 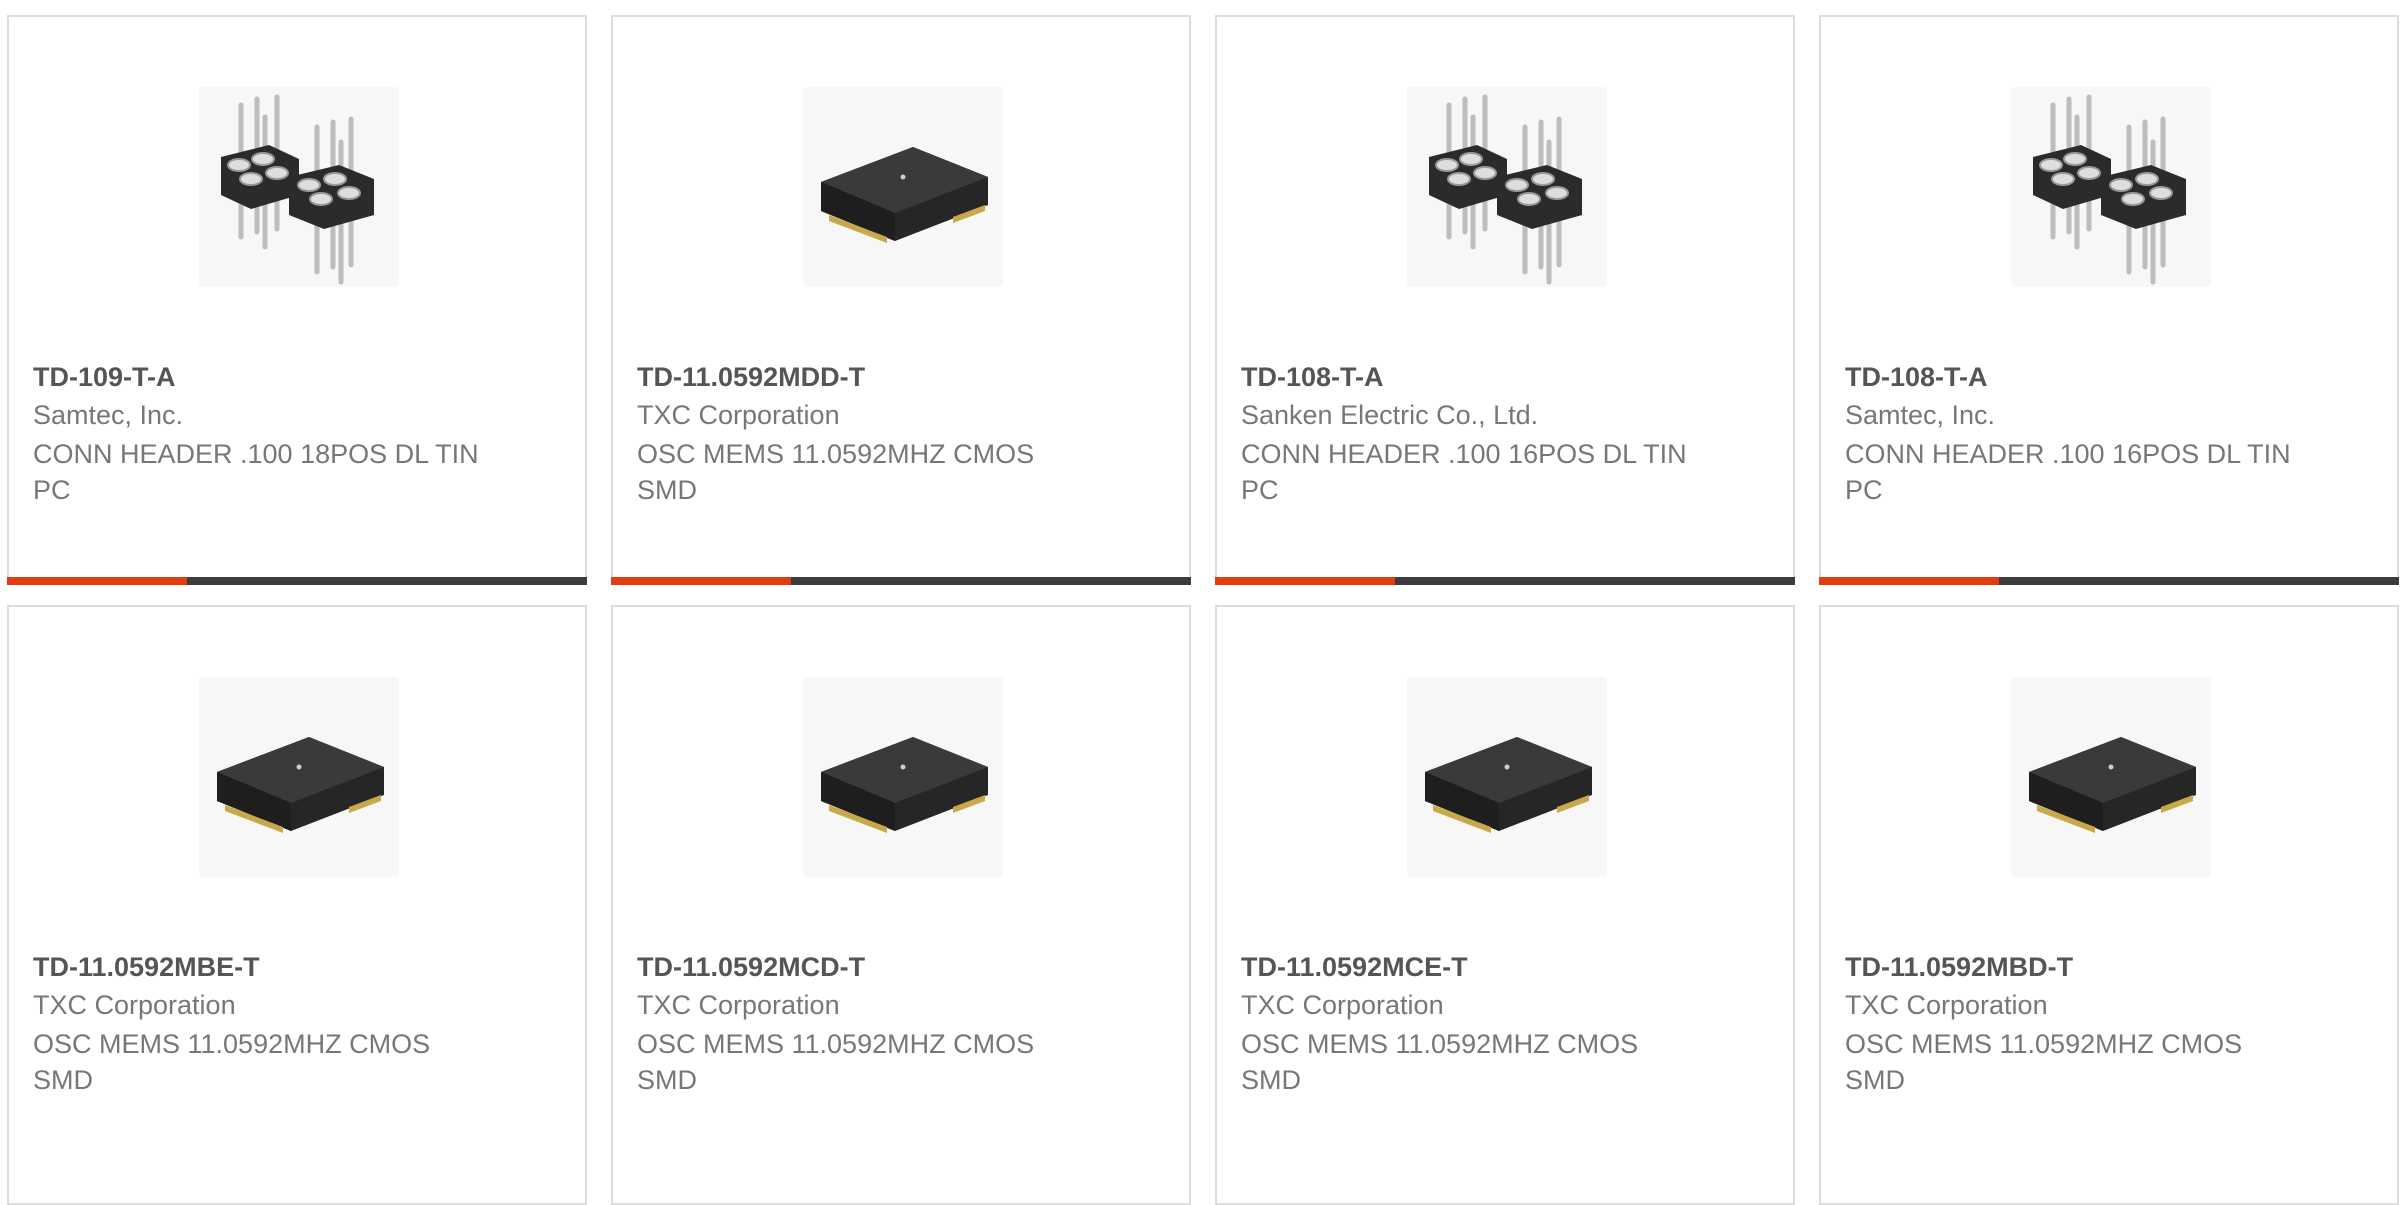 What do you see at coordinates (1959, 967) in the screenshot?
I see `part-number: TD-11.0592MBD-T` at bounding box center [1959, 967].